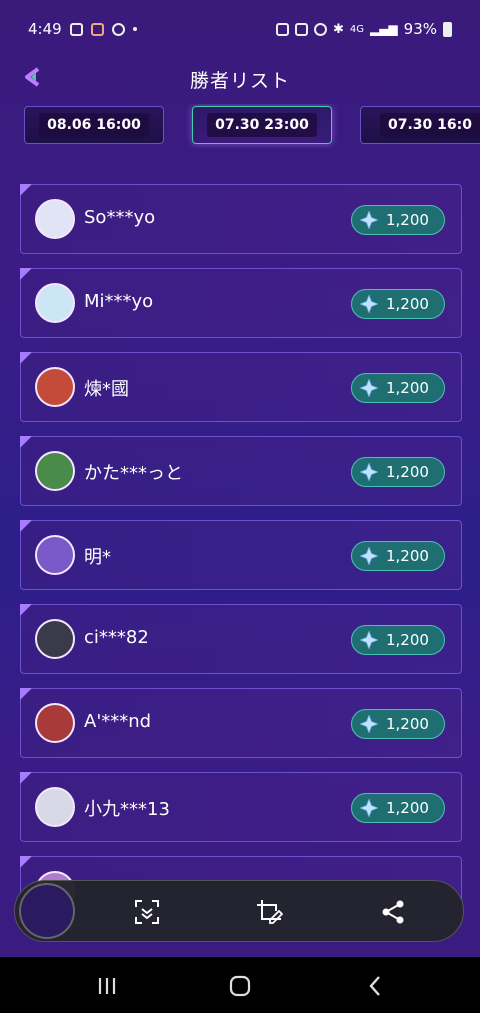 The height and width of the screenshot is (1013, 480). I want to click on more-notifications-icon, so click(134, 29).